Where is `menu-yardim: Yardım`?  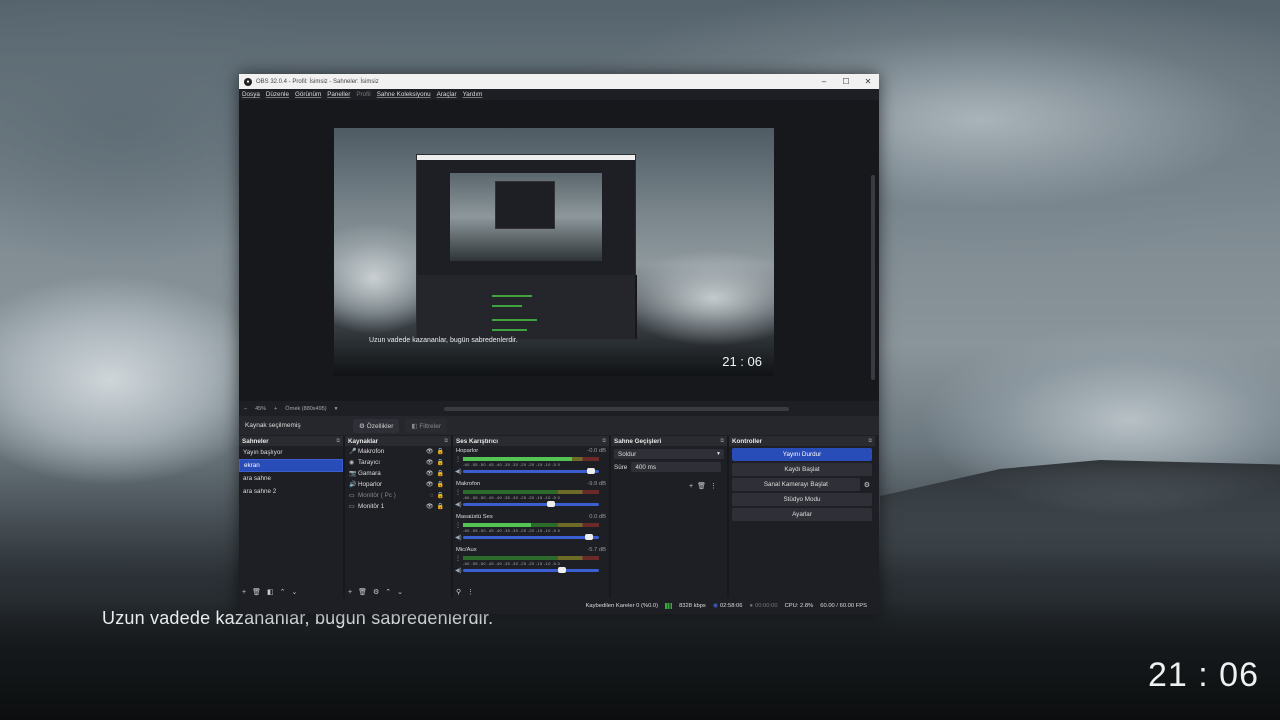 menu-yardim: Yardım is located at coordinates (473, 94).